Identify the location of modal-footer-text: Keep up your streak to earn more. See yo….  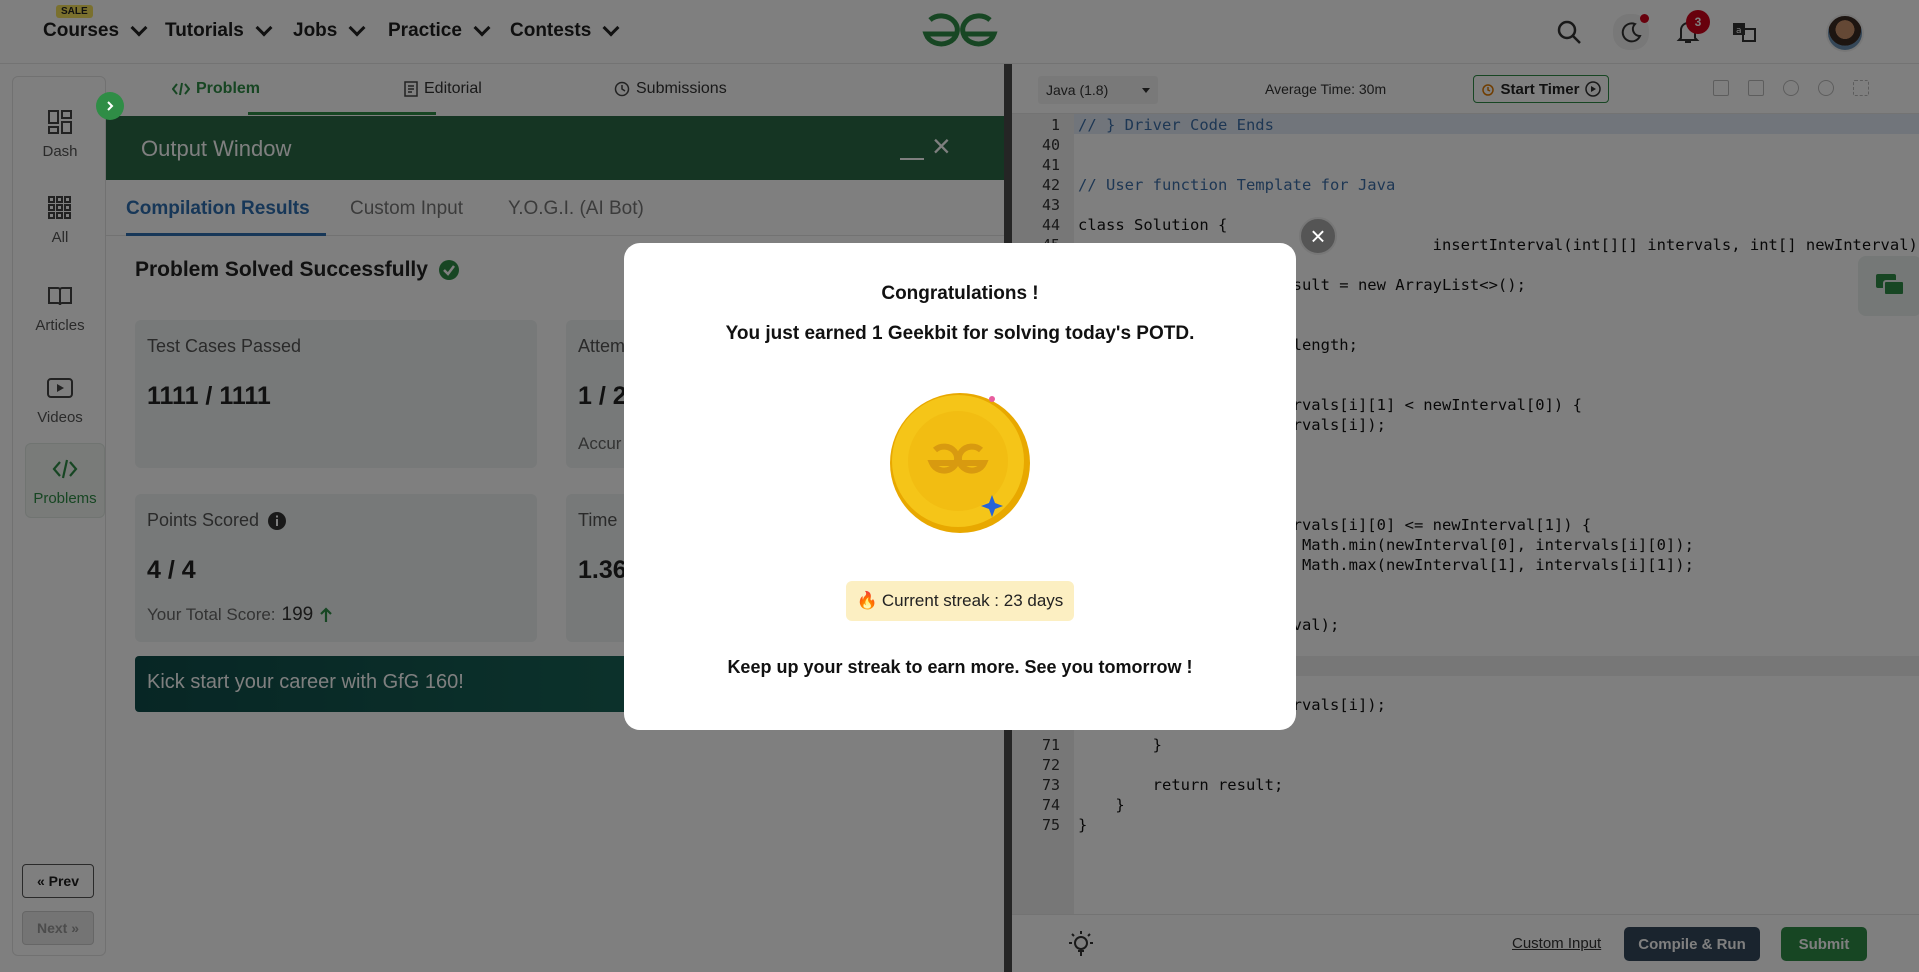
(960, 667).